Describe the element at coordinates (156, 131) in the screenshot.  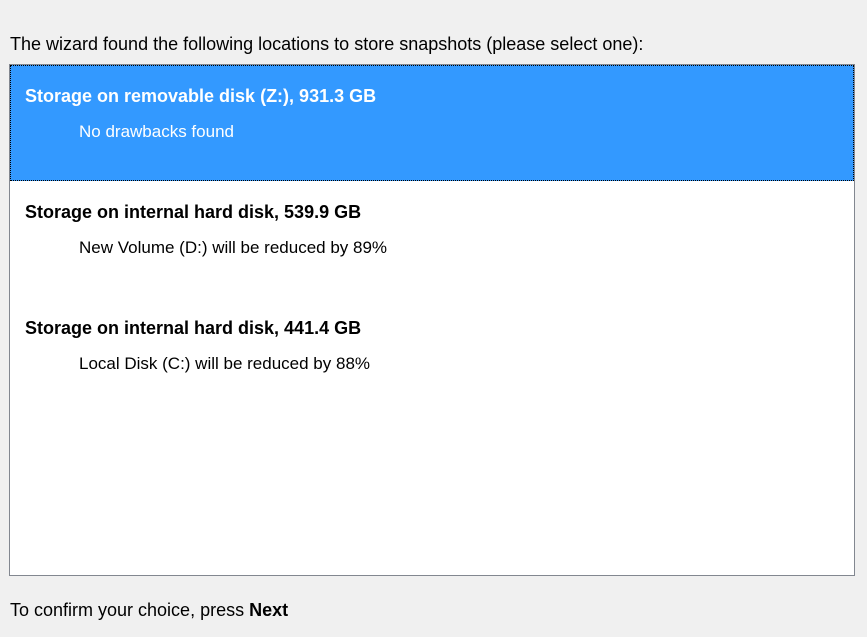
I see `location-detail: No drawbacks found` at that location.